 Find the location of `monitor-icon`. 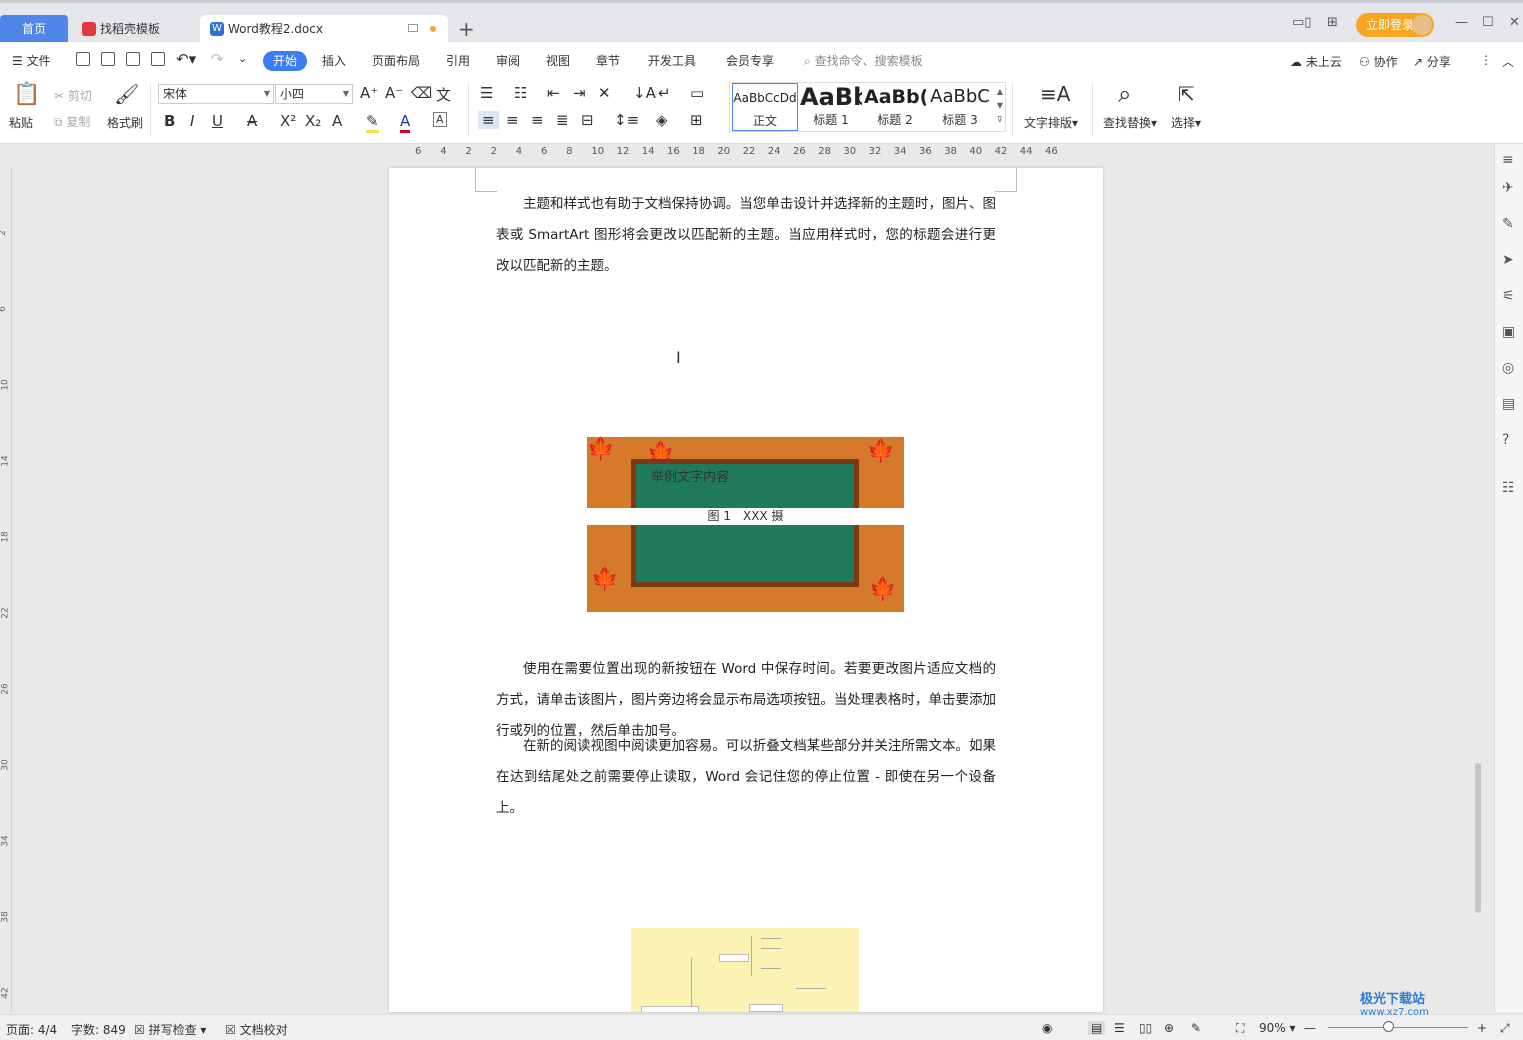

monitor-icon is located at coordinates (413, 28).